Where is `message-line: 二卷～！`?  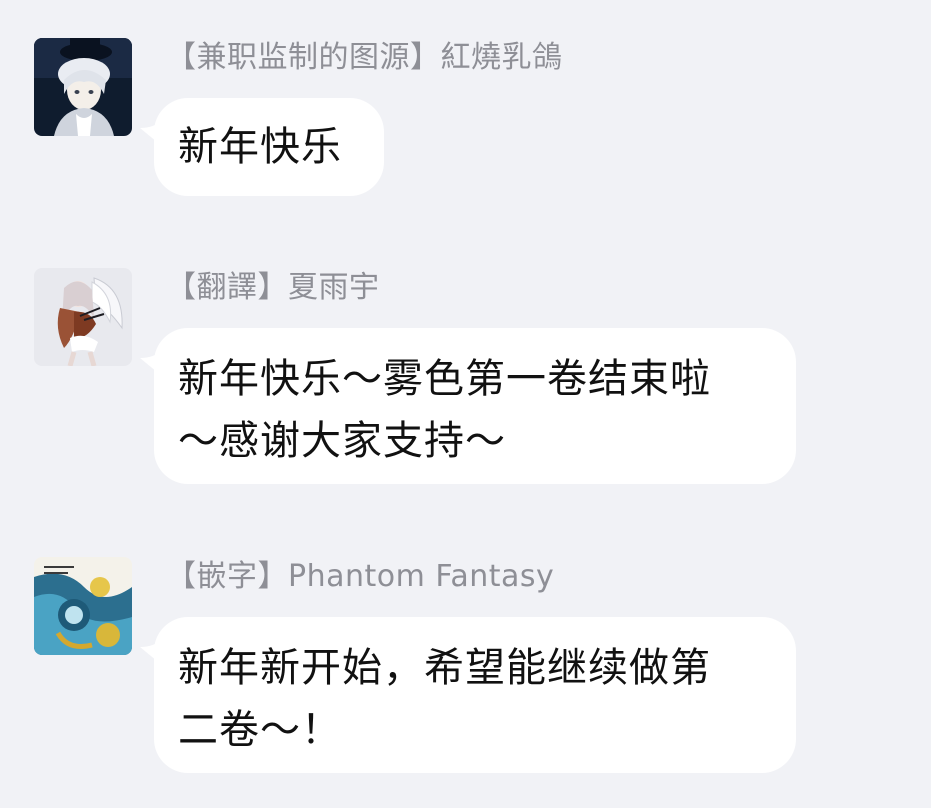
message-line: 二卷～！ is located at coordinates (260, 730).